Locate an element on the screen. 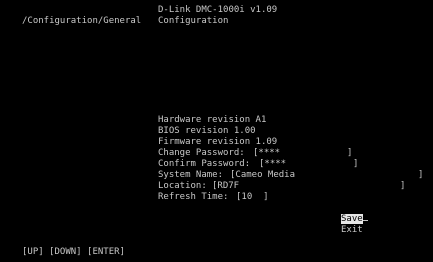 The image size is (433, 262). bios-revision: BIOS revision 1.00 is located at coordinates (207, 131).